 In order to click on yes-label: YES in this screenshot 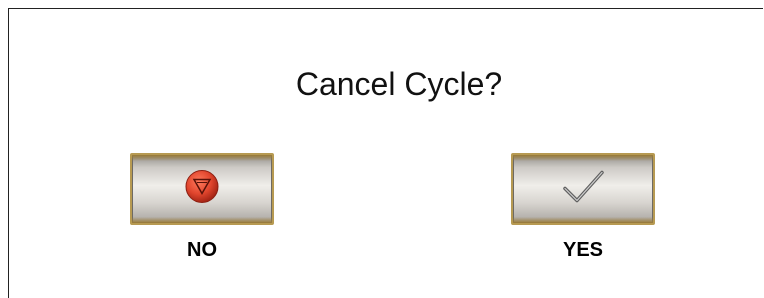, I will do `click(583, 250)`.